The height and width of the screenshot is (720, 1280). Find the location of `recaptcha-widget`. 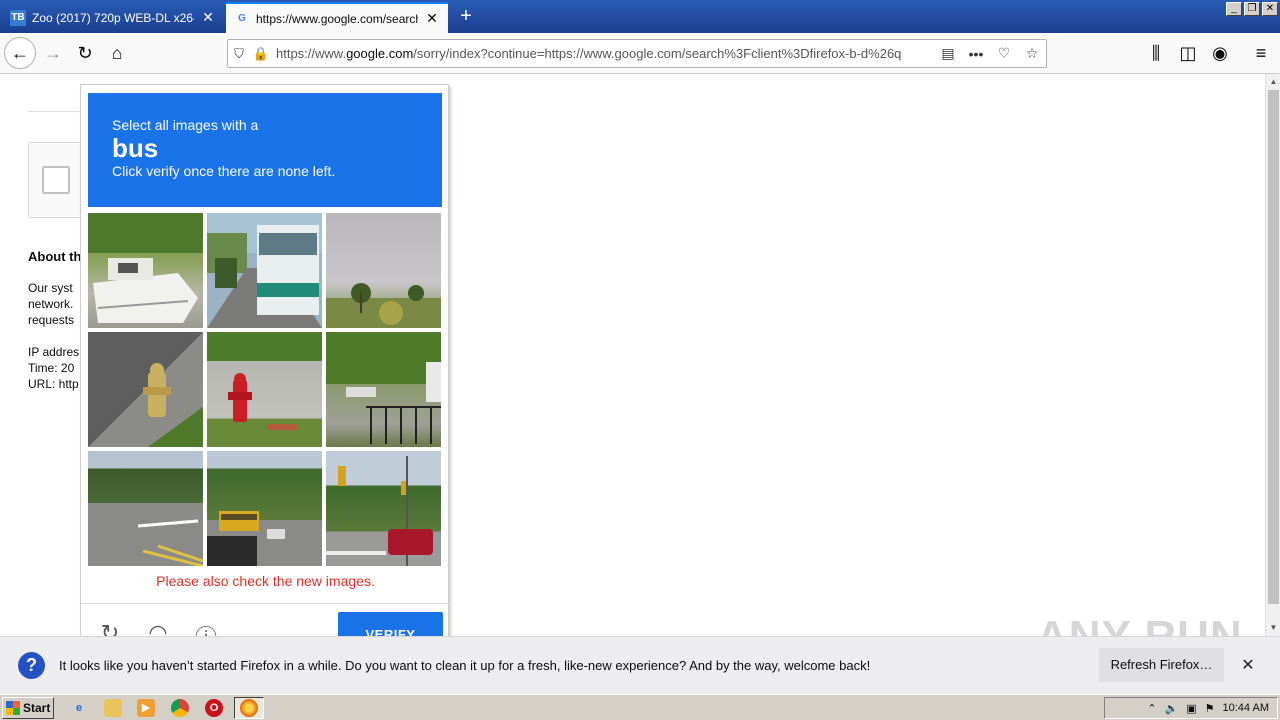

recaptcha-widget is located at coordinates (58, 180).